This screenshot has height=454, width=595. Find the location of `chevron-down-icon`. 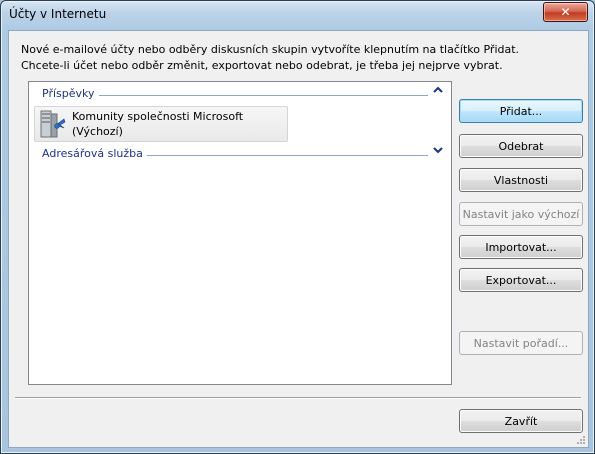

chevron-down-icon is located at coordinates (438, 153).